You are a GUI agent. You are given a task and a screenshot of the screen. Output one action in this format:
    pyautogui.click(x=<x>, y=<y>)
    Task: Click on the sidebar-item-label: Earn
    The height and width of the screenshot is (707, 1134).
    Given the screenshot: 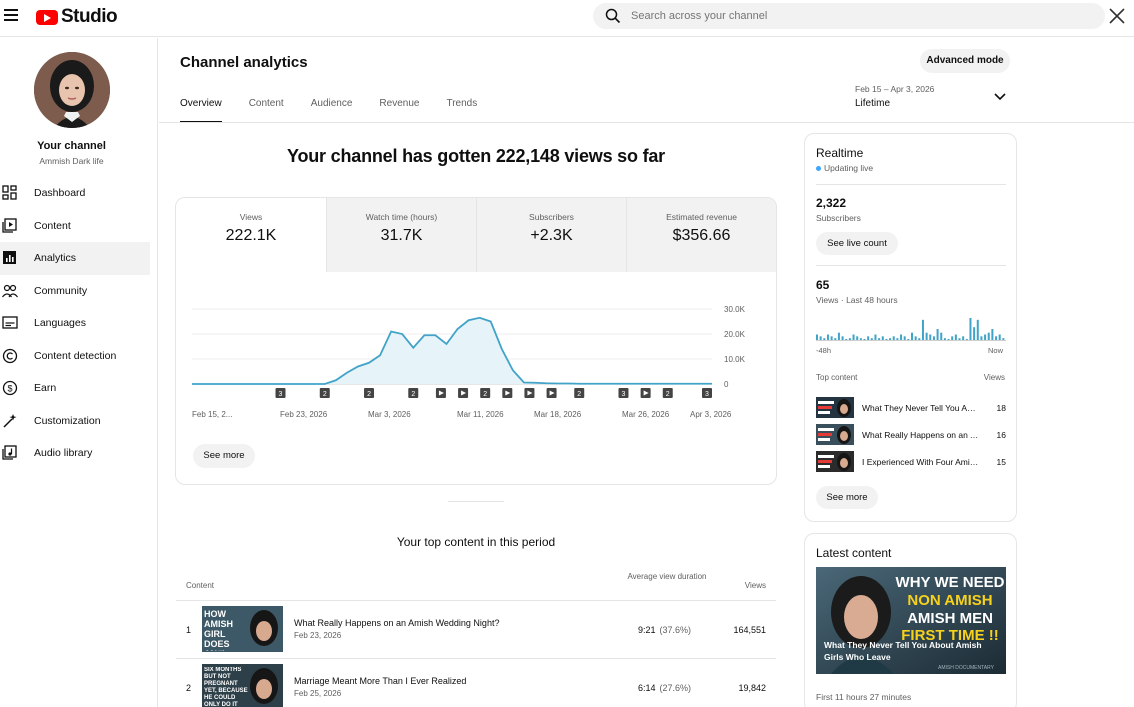 What is the action you would take?
    pyautogui.click(x=45, y=388)
    